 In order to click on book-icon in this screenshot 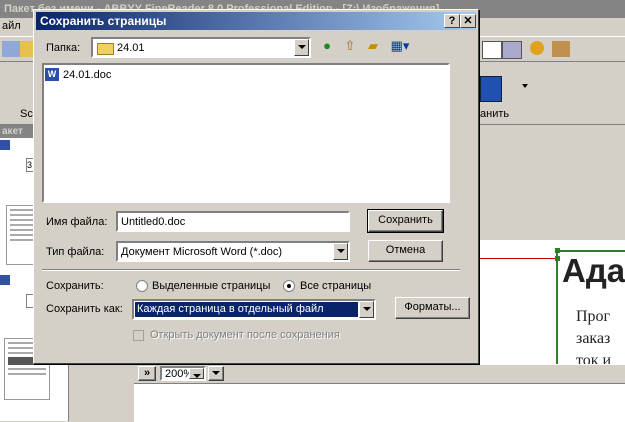, I will do `click(561, 49)`.